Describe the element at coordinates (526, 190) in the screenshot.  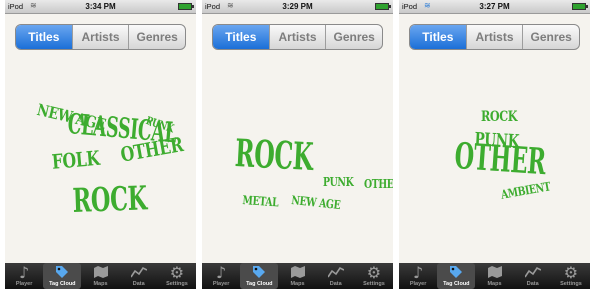
I see `tag-ambient: AMBIENT` at that location.